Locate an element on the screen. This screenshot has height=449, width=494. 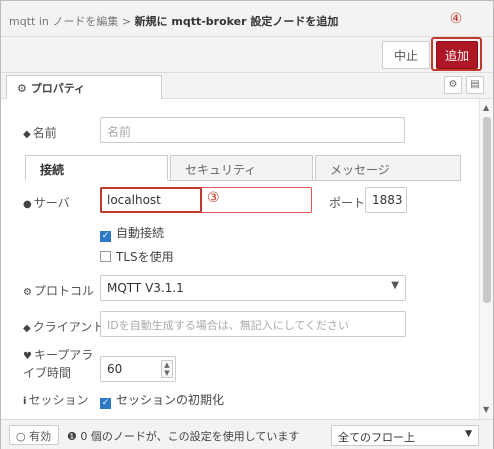
tab-properties-label: プロパティ is located at coordinates (58, 88).